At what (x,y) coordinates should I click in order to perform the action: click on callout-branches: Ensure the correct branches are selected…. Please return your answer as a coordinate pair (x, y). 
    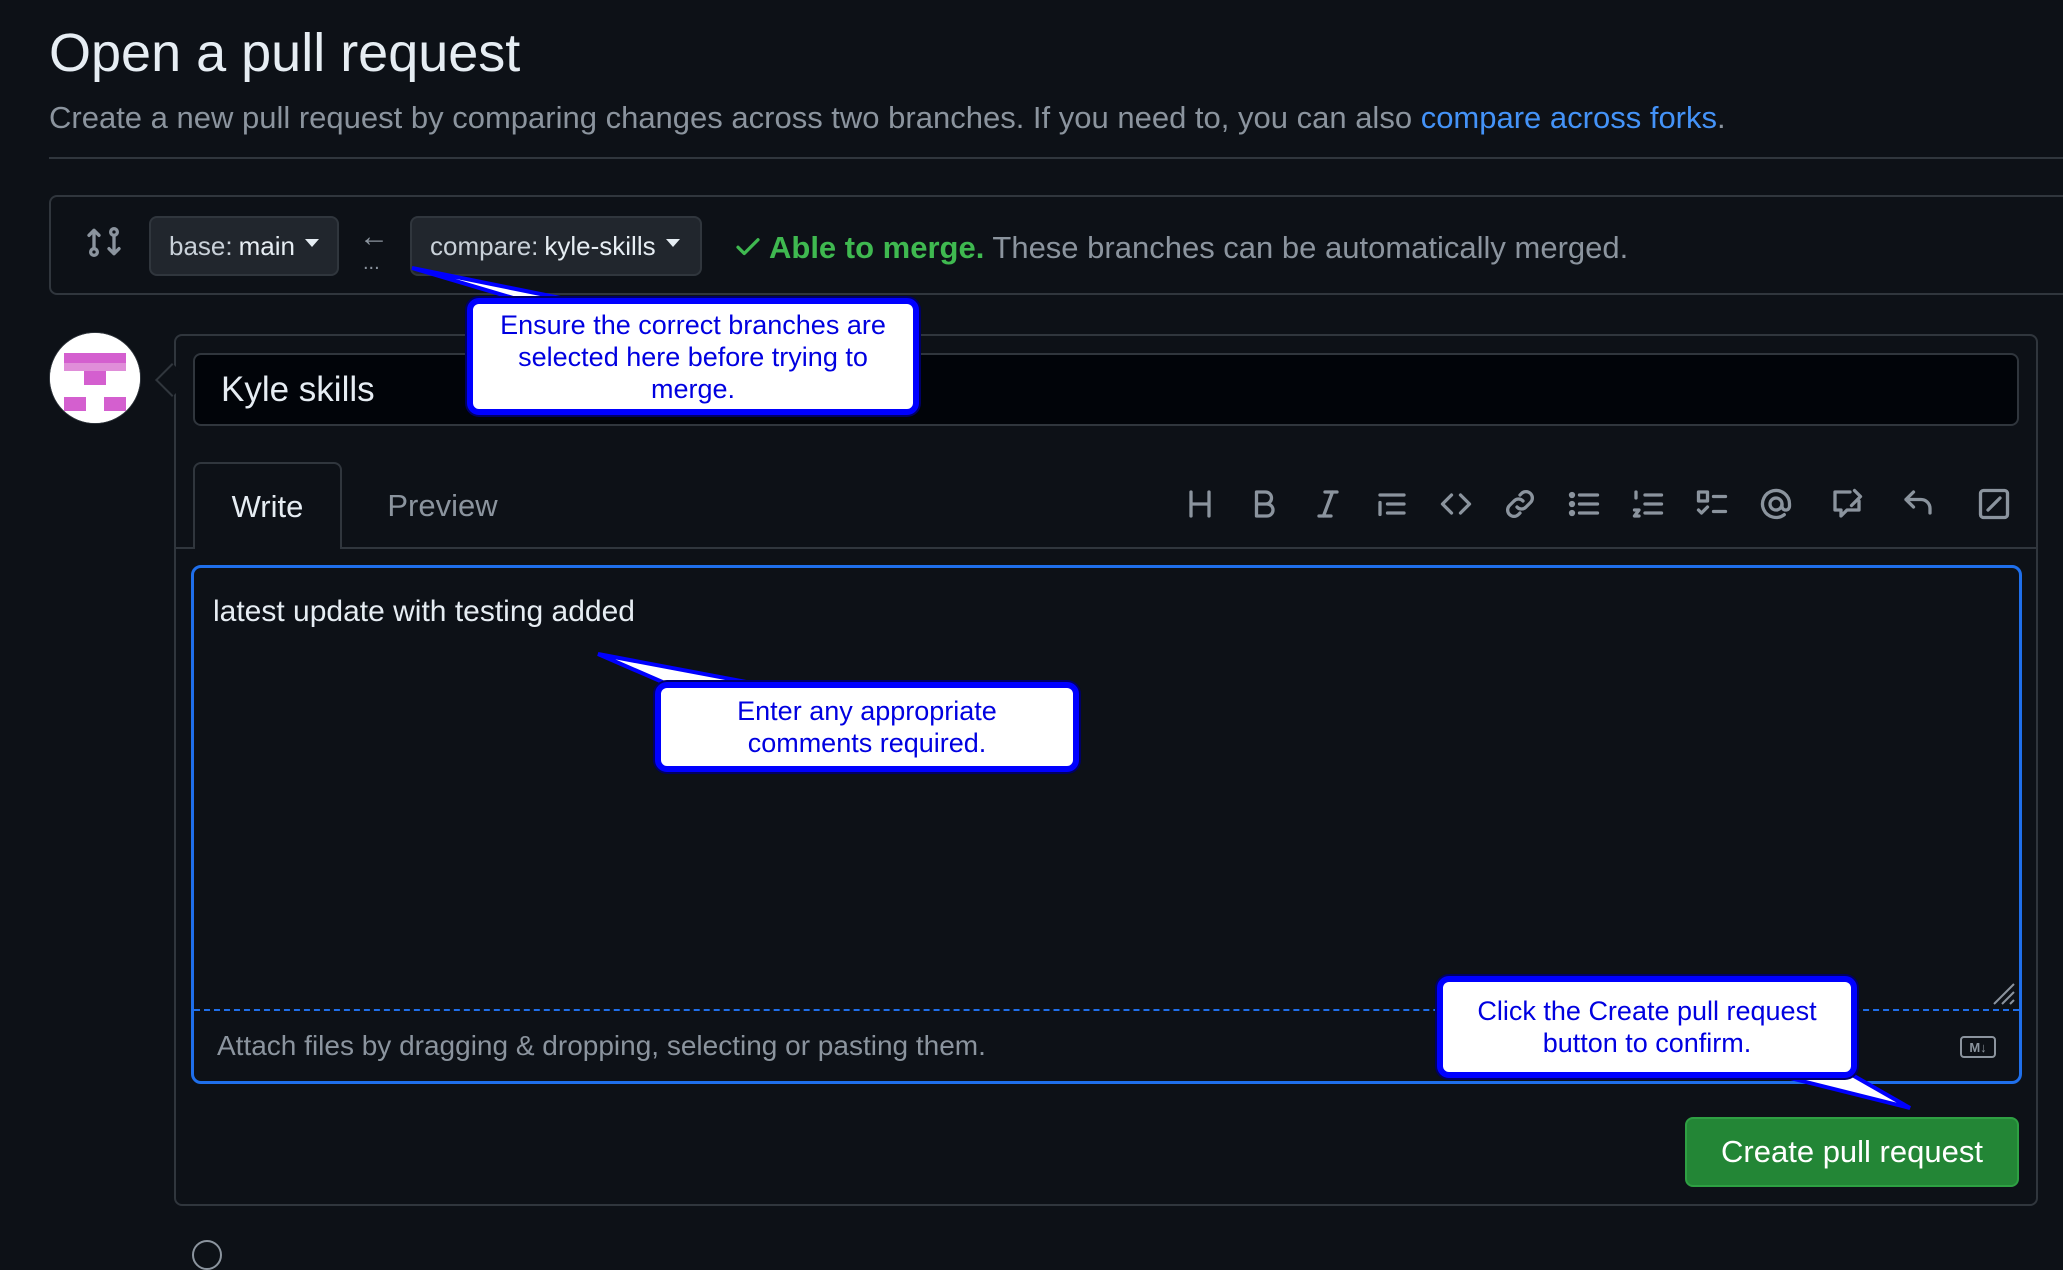
    Looking at the image, I should click on (693, 356).